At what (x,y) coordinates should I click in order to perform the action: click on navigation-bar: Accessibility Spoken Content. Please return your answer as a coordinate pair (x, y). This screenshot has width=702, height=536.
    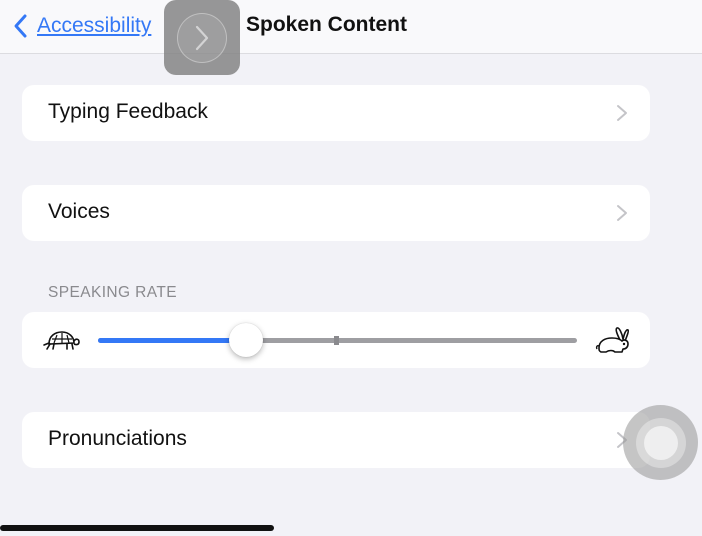
    Looking at the image, I should click on (351, 27).